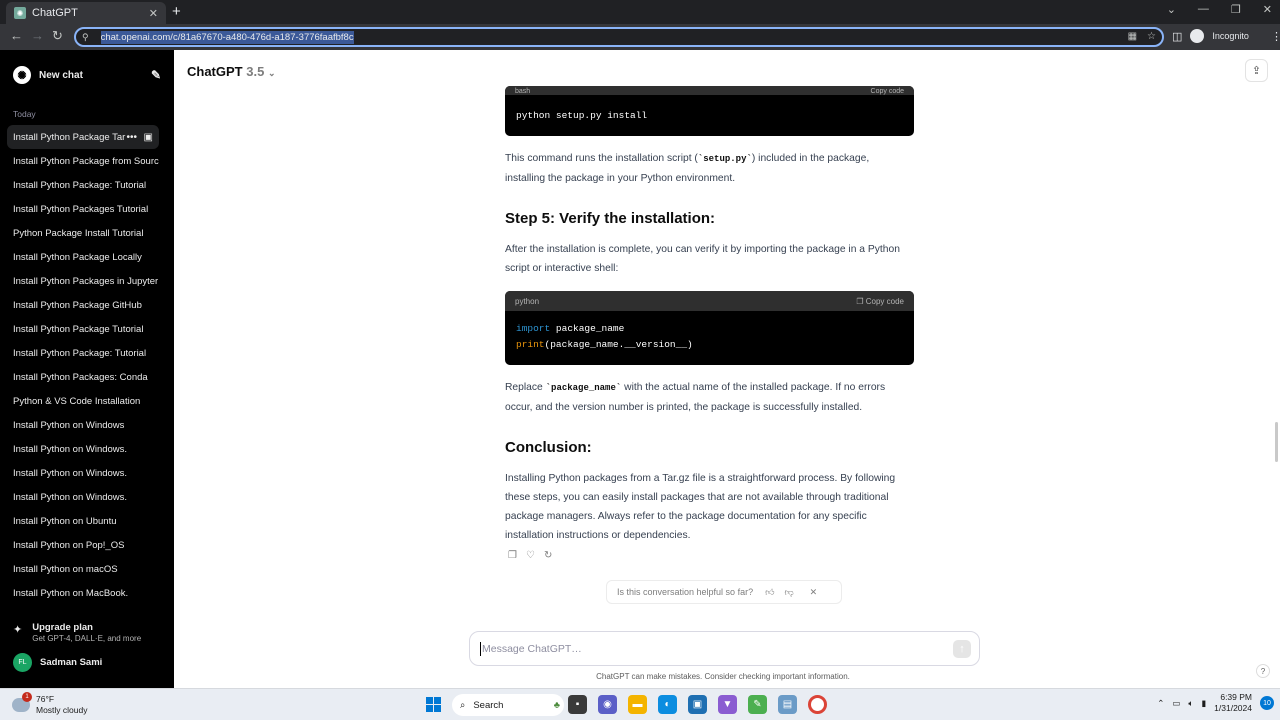 The width and height of the screenshot is (1280, 720). I want to click on code-function: print, so click(530, 344).